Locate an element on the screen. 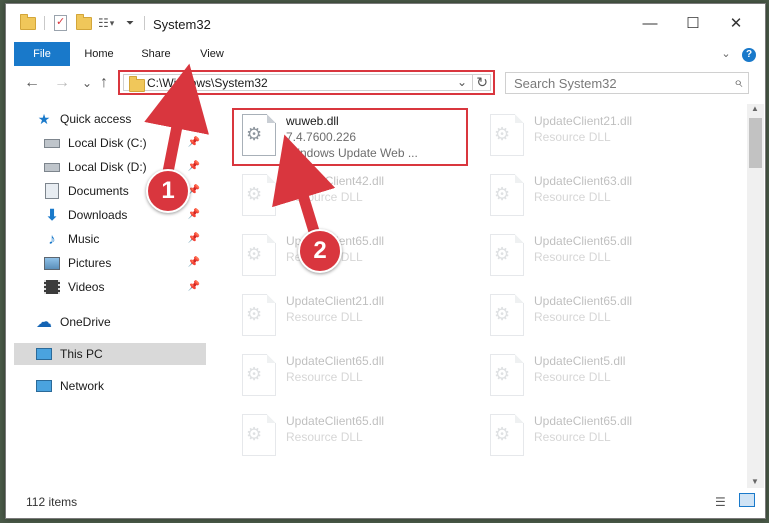 Image resolution: width=769 pixels, height=523 pixels. step-1-badge: 1 is located at coordinates (168, 191).